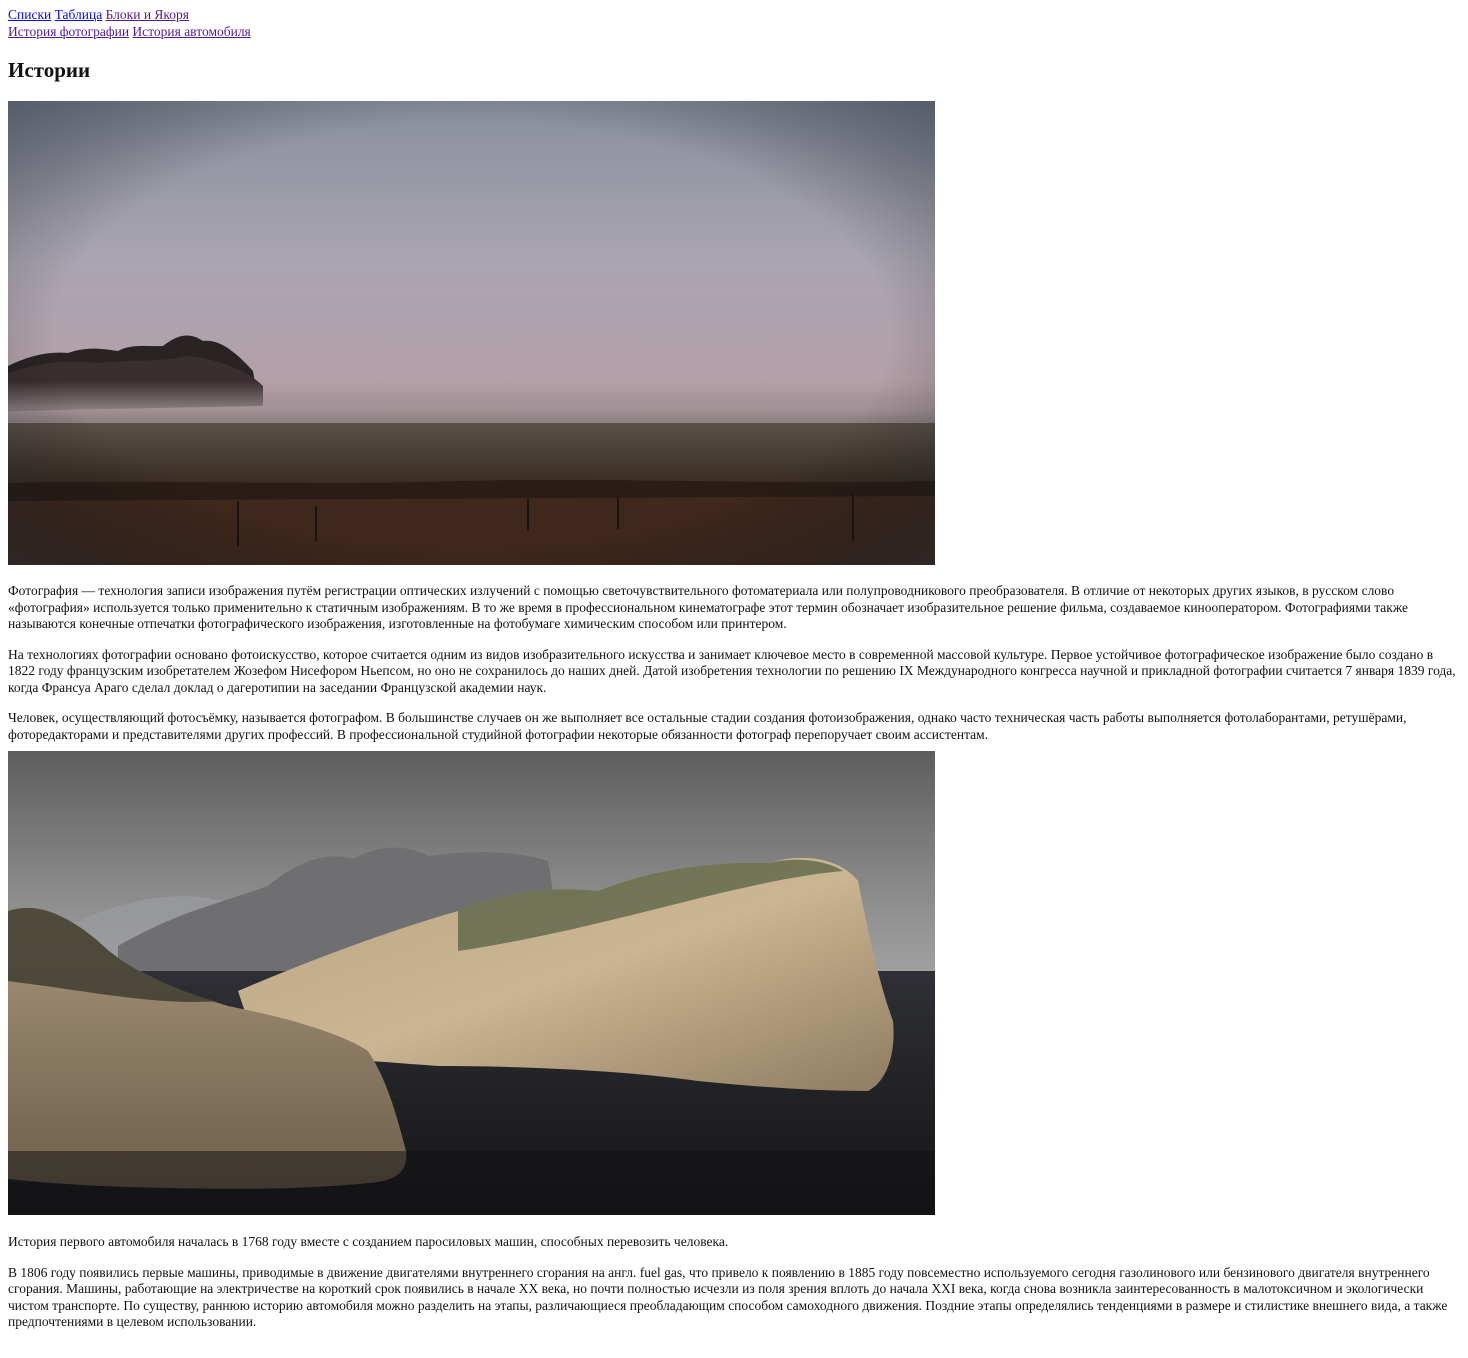  I want to click on nav-link-table: Таблица, so click(79, 14).